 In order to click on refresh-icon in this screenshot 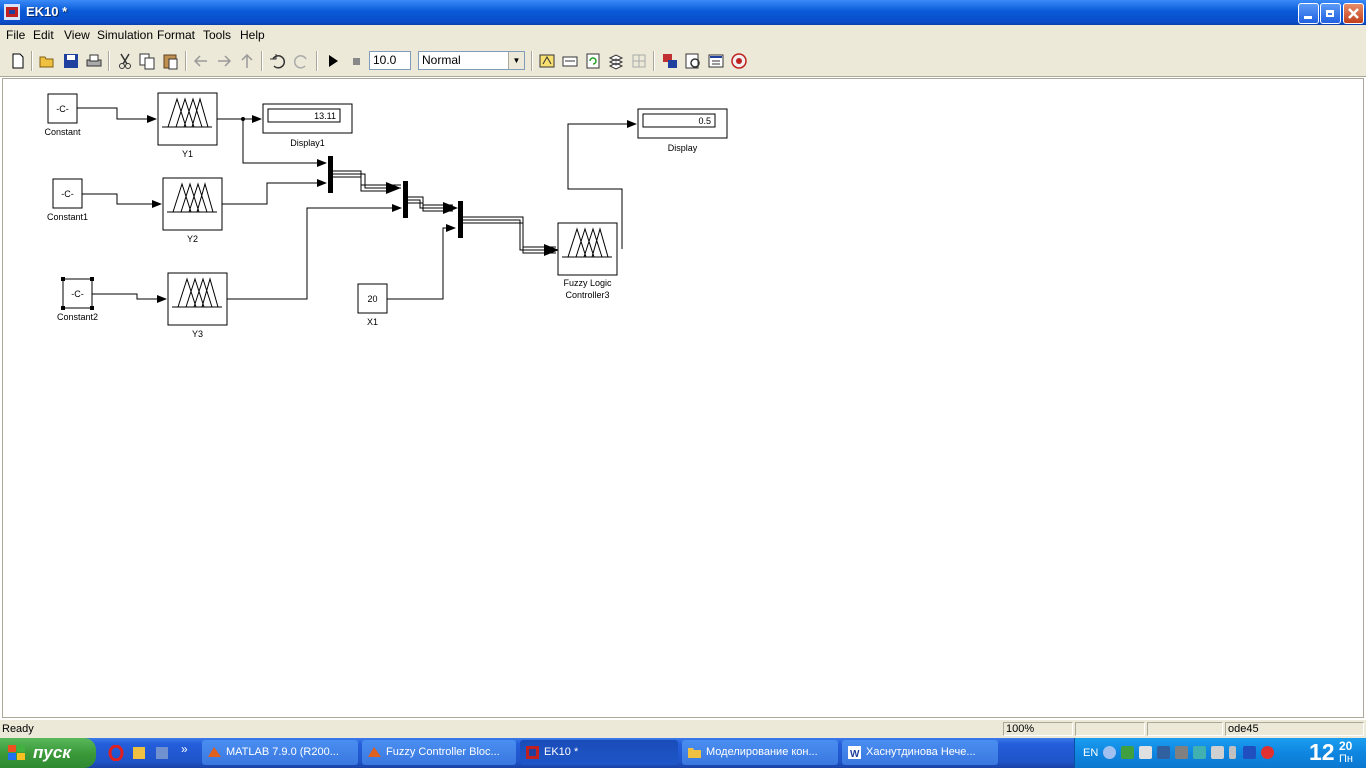, I will do `click(593, 61)`.